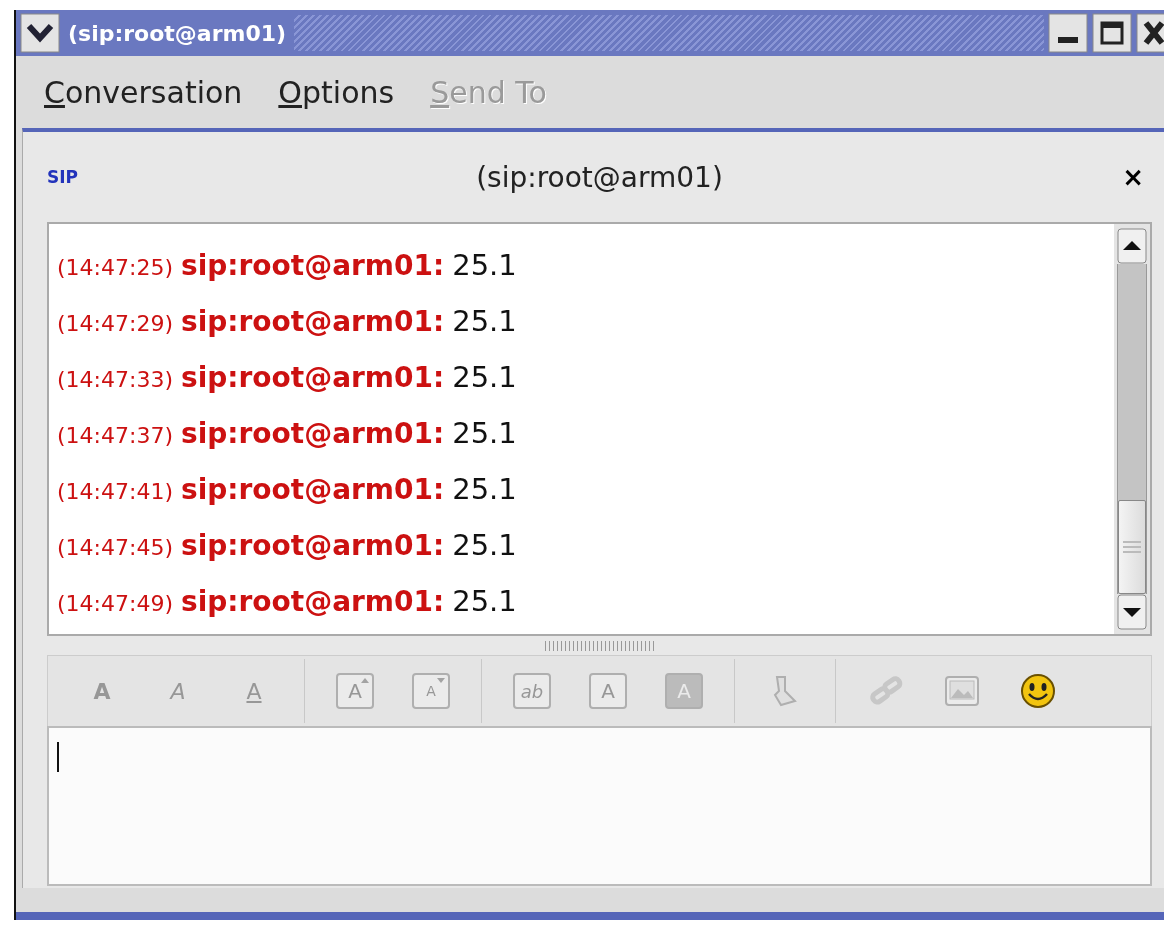 This screenshot has width=1164, height=930. What do you see at coordinates (115, 379) in the screenshot?
I see `message-time: (14:47:33)` at bounding box center [115, 379].